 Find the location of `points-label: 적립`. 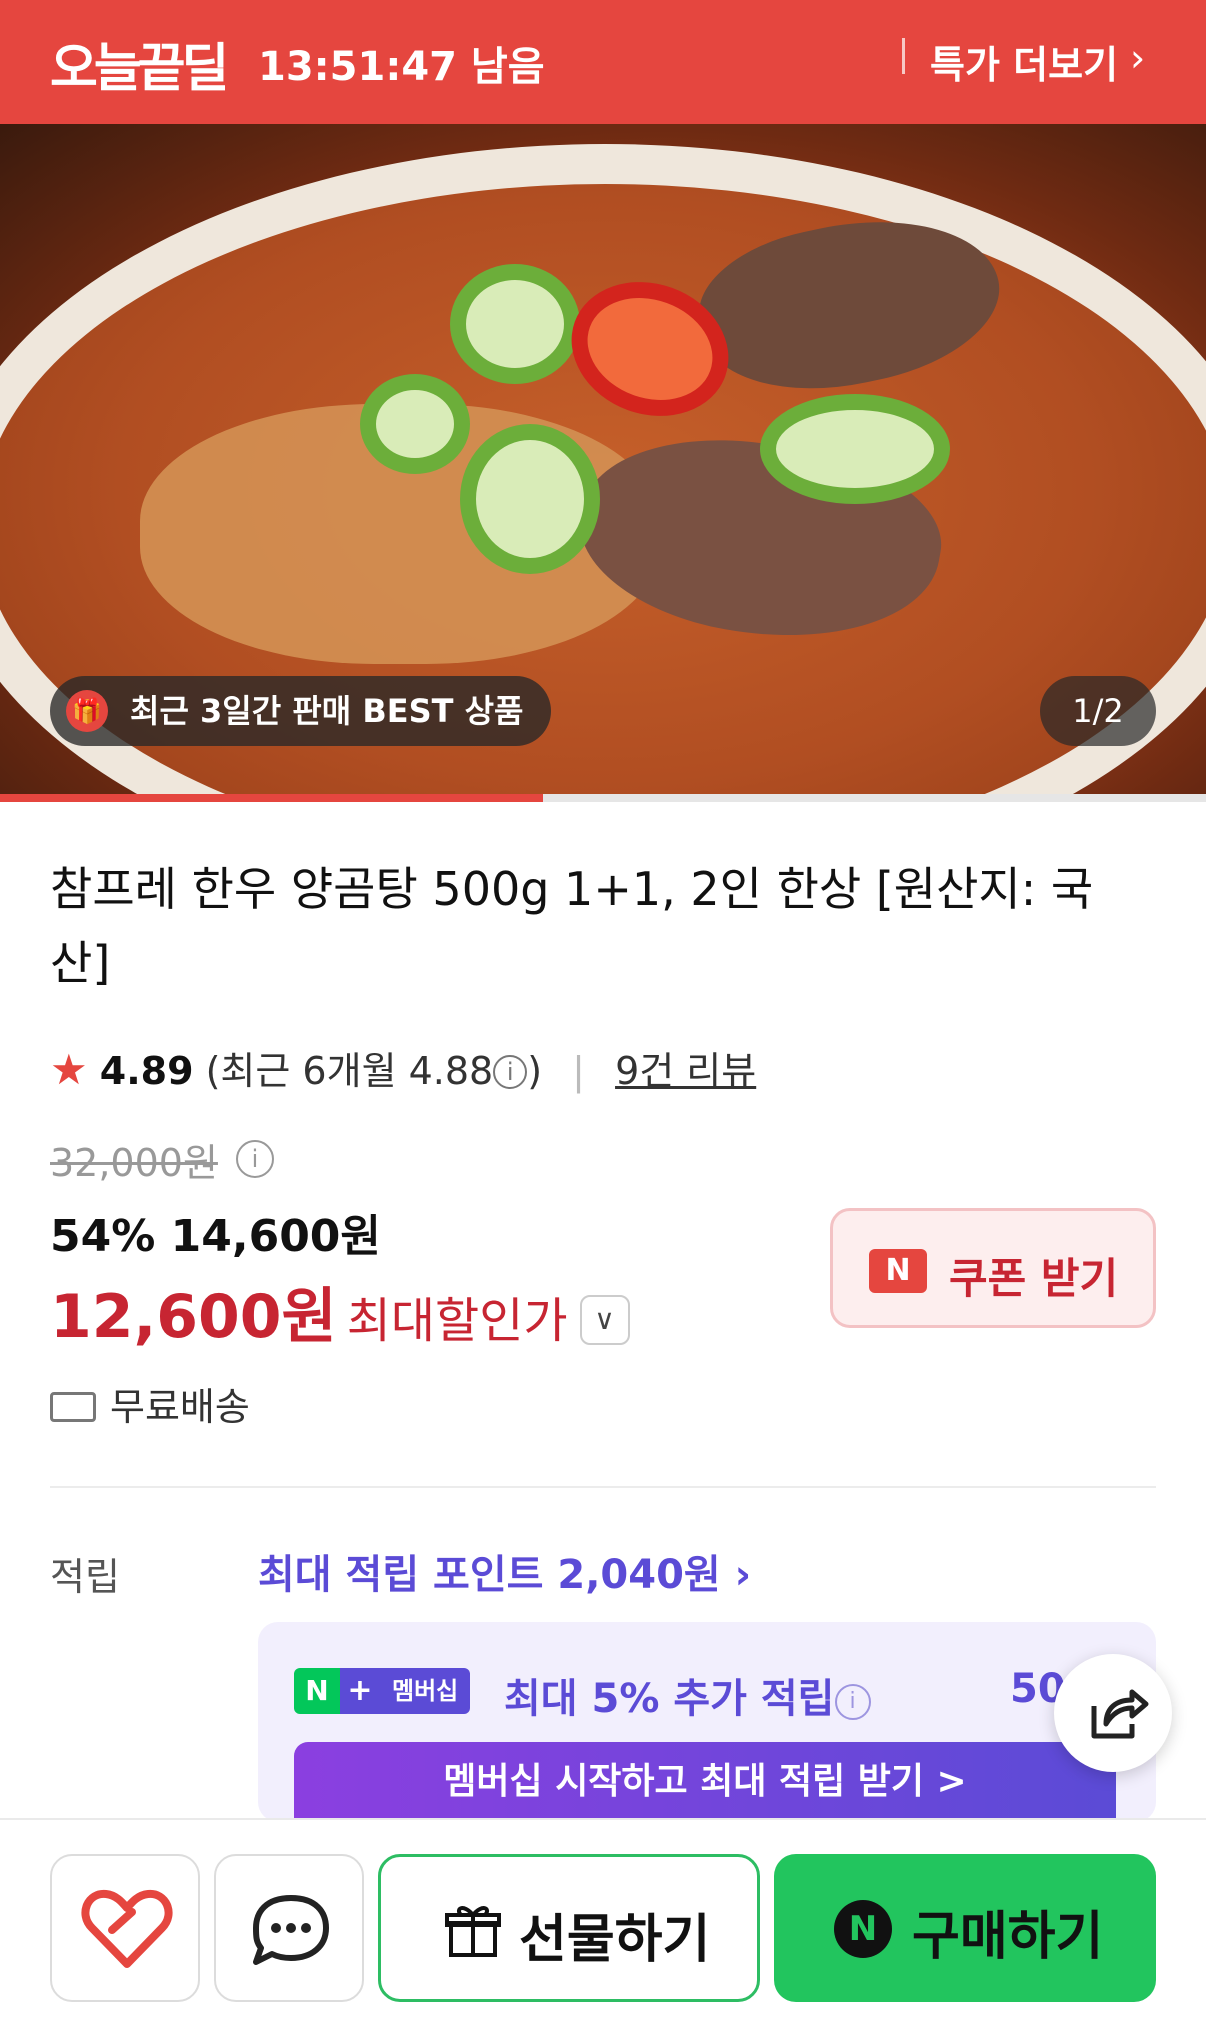

points-label: 적립 is located at coordinates (85, 1577).